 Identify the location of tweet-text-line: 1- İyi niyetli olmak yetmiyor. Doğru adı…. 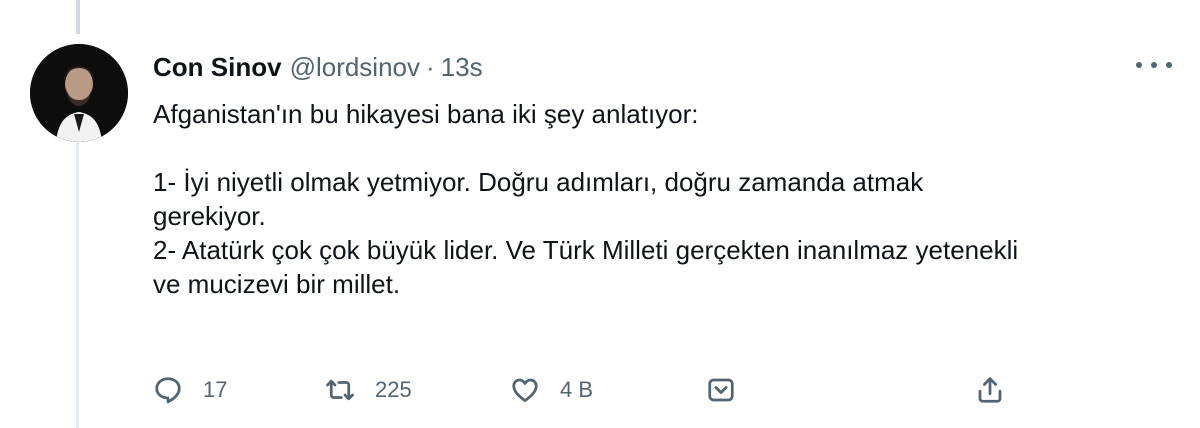
(538, 182).